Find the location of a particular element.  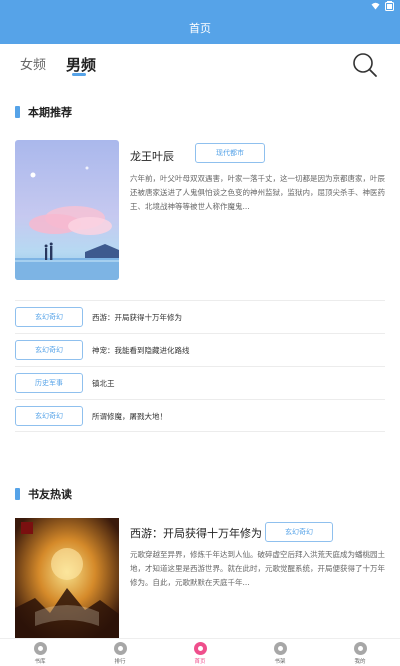

bottom-nav: 书库 排行 首页 书架 我的 is located at coordinates (200, 652).